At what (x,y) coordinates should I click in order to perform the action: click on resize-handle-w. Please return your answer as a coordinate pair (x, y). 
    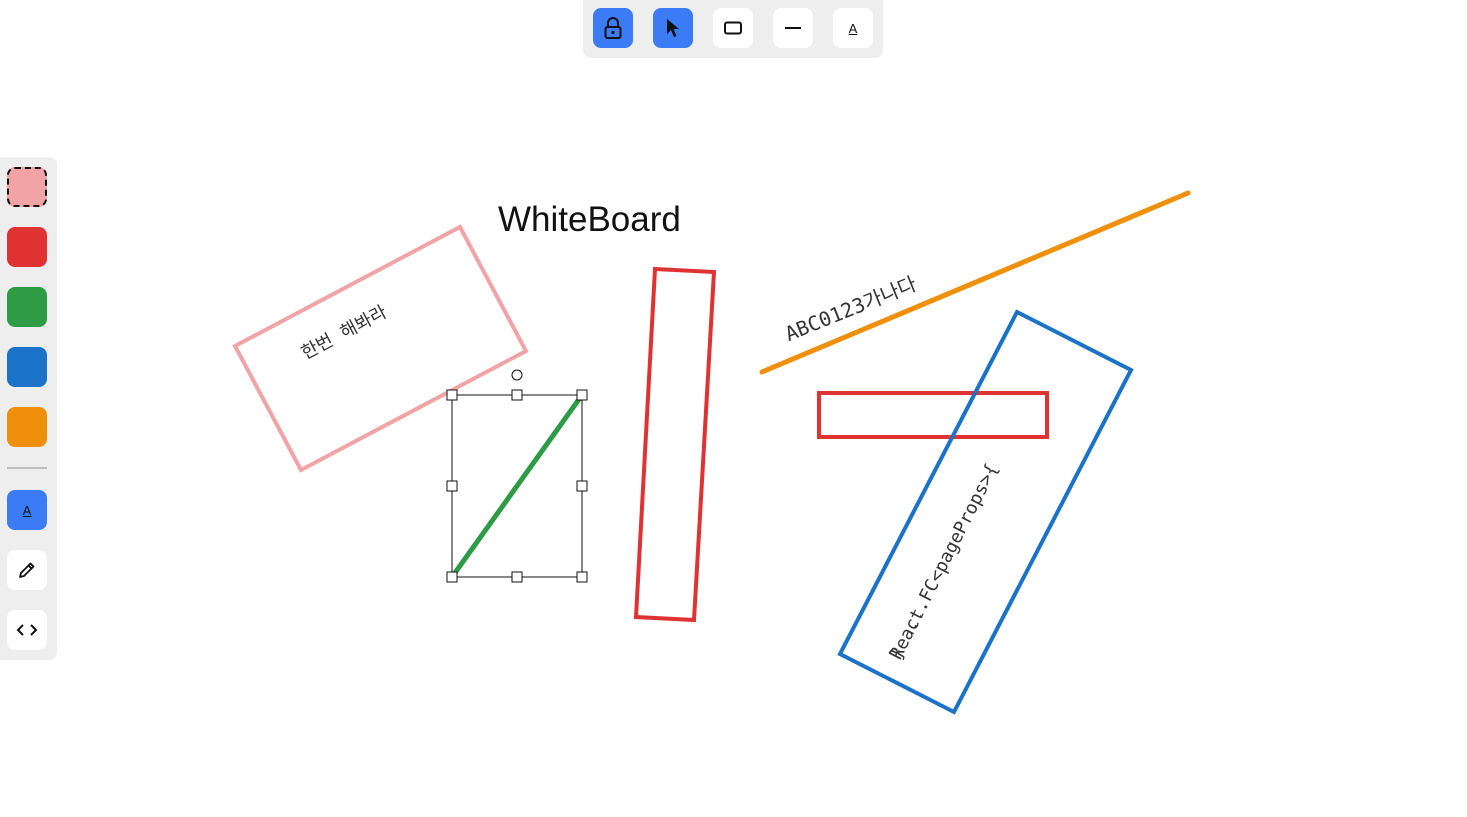
    Looking at the image, I should click on (452, 486).